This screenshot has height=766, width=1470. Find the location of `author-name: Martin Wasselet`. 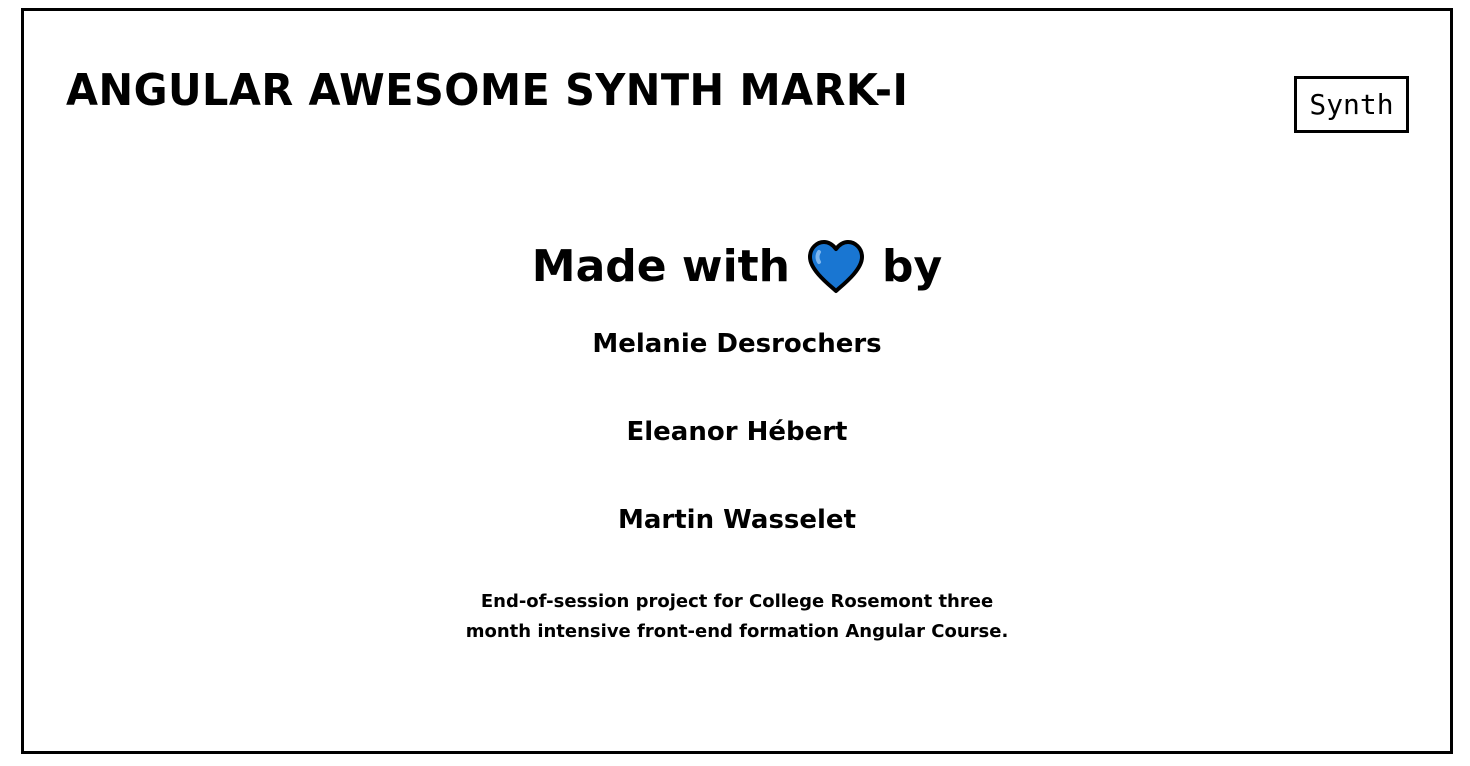

author-name: Martin Wasselet is located at coordinates (737, 520).